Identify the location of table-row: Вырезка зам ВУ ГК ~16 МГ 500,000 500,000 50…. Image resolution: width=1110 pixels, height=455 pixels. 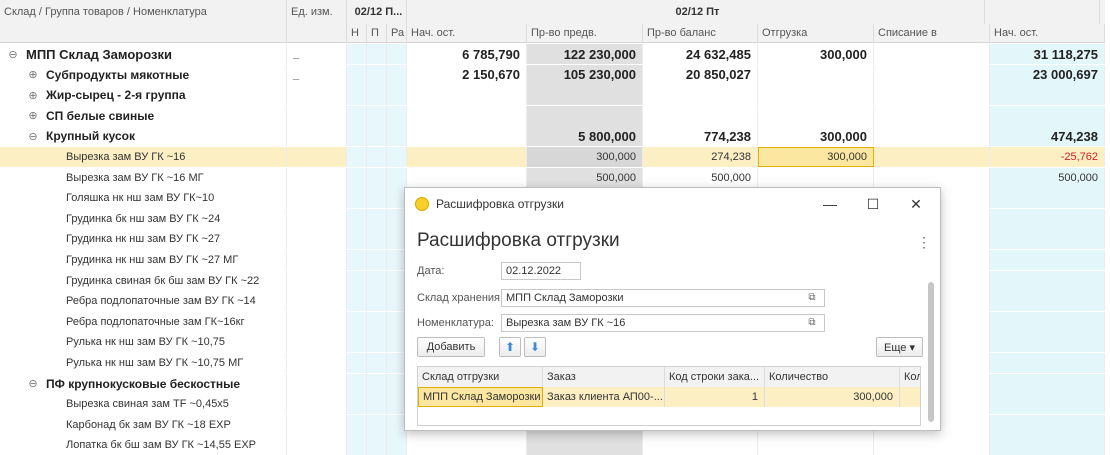
(552, 177).